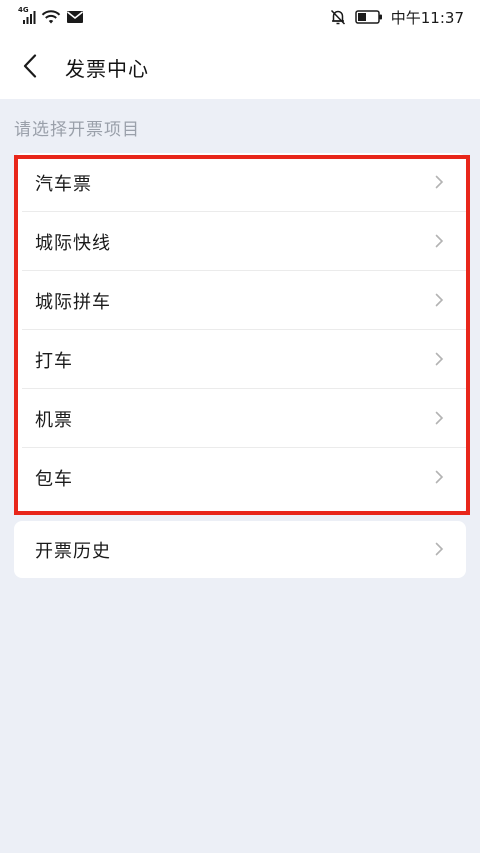 The width and height of the screenshot is (480, 853). I want to click on status-bar: 4G 中午11:37, so click(240, 16).